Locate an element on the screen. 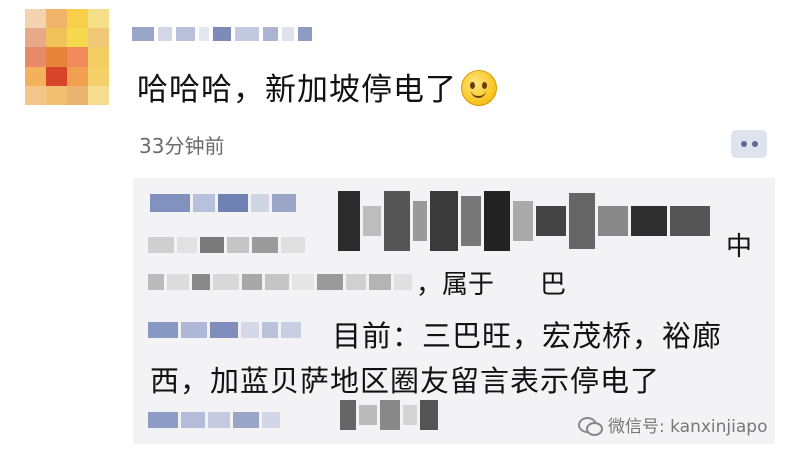  author-name-blurred is located at coordinates (222, 34).